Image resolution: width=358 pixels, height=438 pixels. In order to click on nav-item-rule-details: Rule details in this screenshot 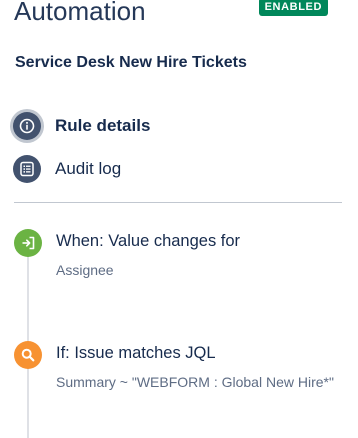, I will do `click(173, 127)`.